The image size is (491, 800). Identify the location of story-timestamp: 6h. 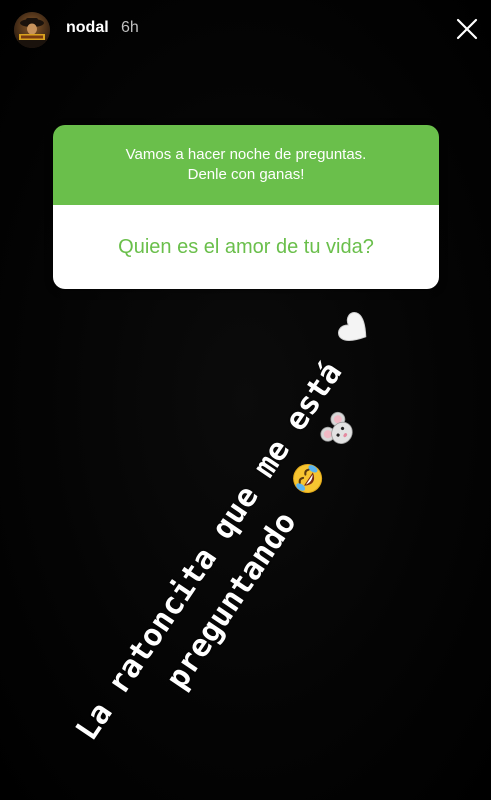
(130, 27).